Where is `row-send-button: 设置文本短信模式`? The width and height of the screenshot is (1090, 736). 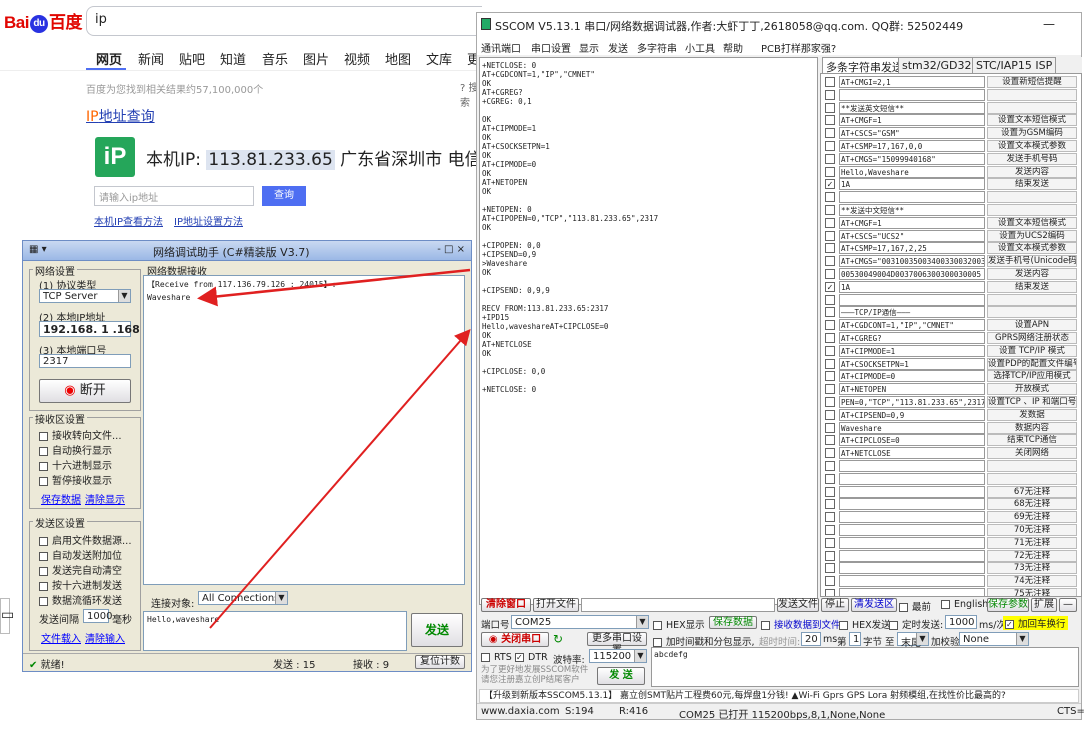
row-send-button: 设置文本短信模式 is located at coordinates (1032, 222).